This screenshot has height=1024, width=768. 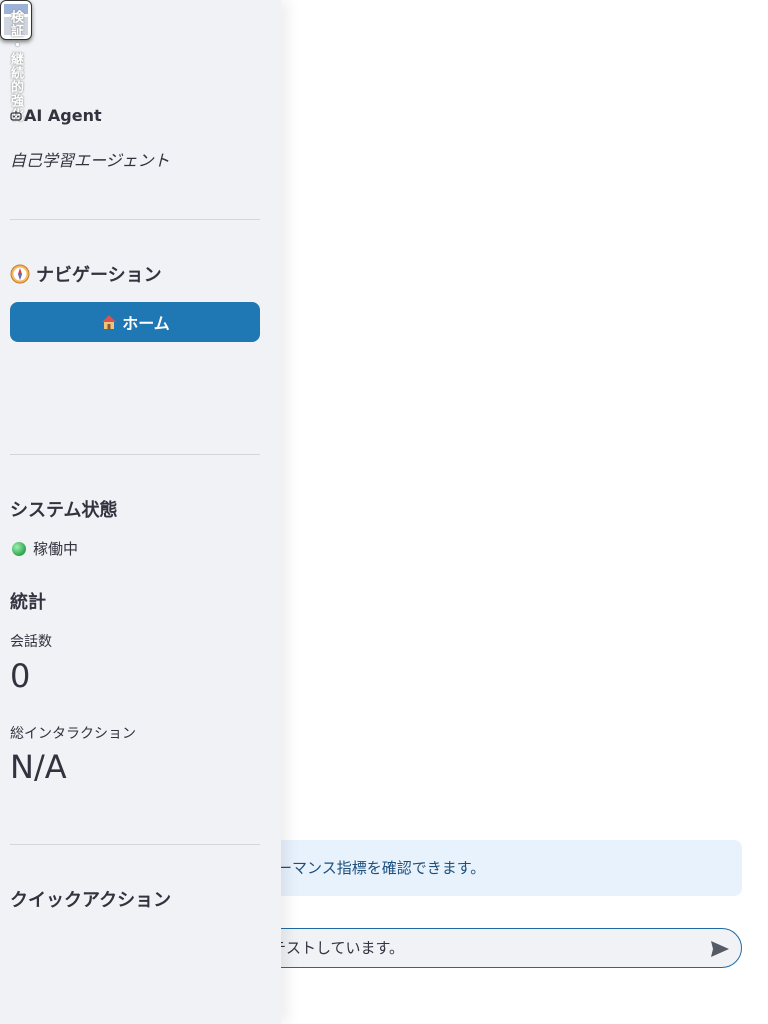 What do you see at coordinates (91, 900) in the screenshot?
I see `quick-actions-heading: クイックアクション` at bounding box center [91, 900].